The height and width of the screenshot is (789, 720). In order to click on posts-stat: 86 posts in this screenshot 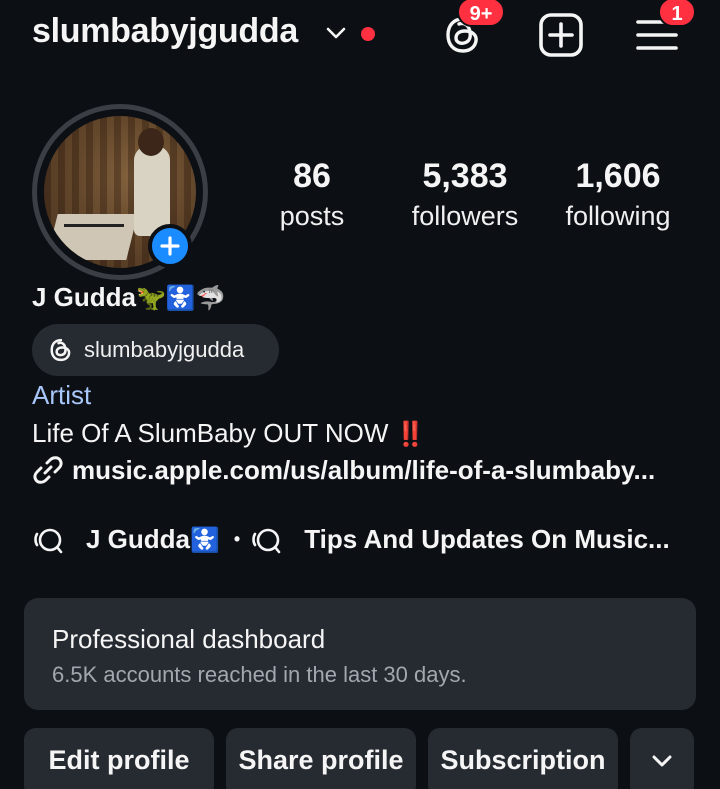, I will do `click(312, 194)`.